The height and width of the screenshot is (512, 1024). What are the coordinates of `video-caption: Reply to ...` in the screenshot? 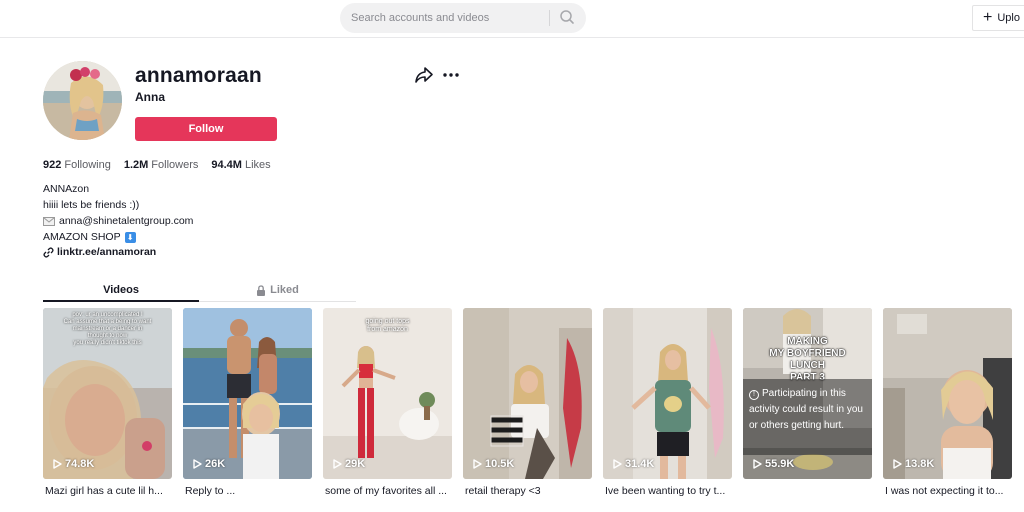 It's located at (210, 491).